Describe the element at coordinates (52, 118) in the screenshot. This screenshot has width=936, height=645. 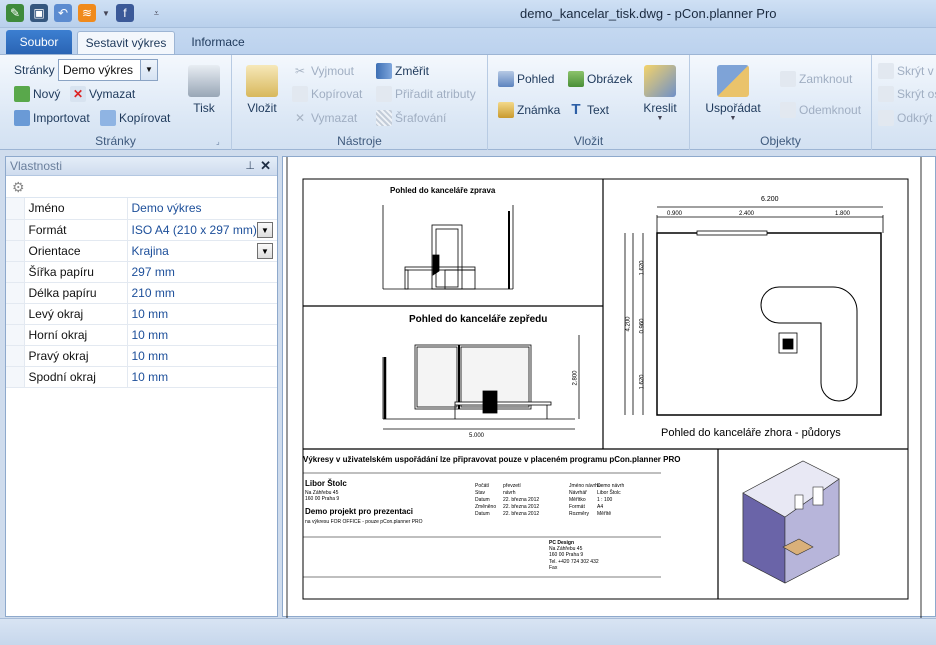
I see `import-page-button: Importovat` at that location.